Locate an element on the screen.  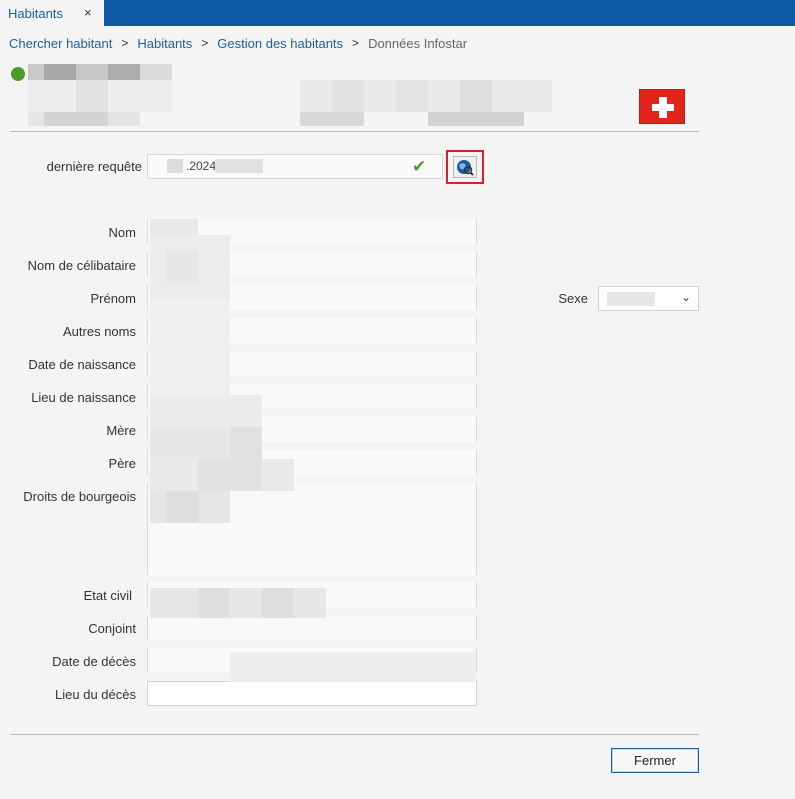
close-icon: × is located at coordinates (88, 12).